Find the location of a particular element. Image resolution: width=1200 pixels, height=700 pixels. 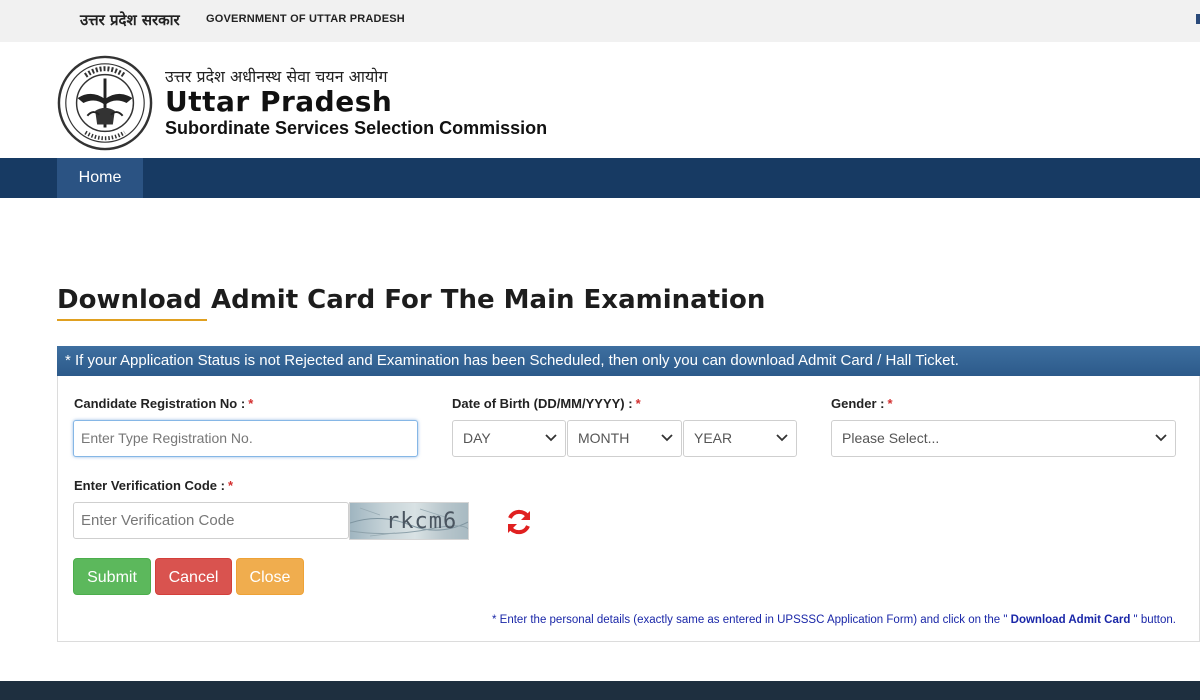

refresh-icon is located at coordinates (519, 522).